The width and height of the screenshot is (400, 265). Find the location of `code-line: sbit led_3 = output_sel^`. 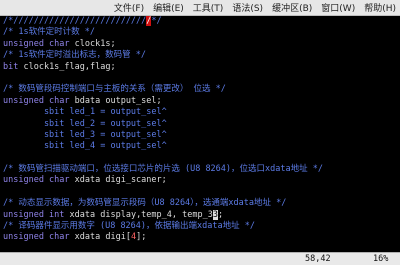

code-line: sbit led_3 = output_sel^ is located at coordinates (85, 134).